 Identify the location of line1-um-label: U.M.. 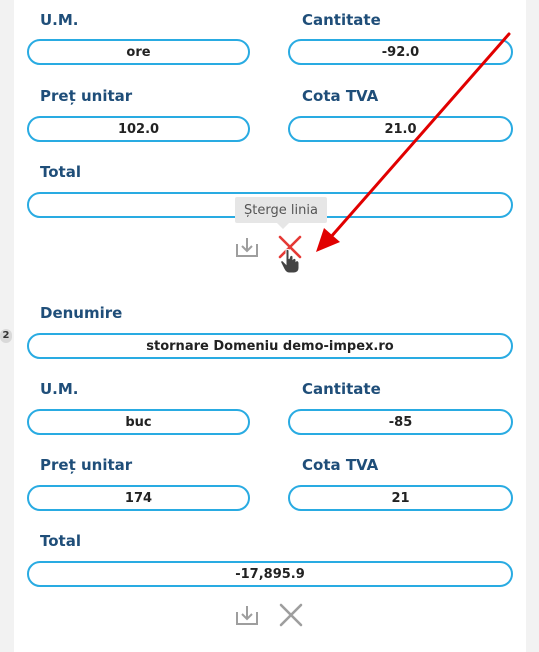
(59, 20).